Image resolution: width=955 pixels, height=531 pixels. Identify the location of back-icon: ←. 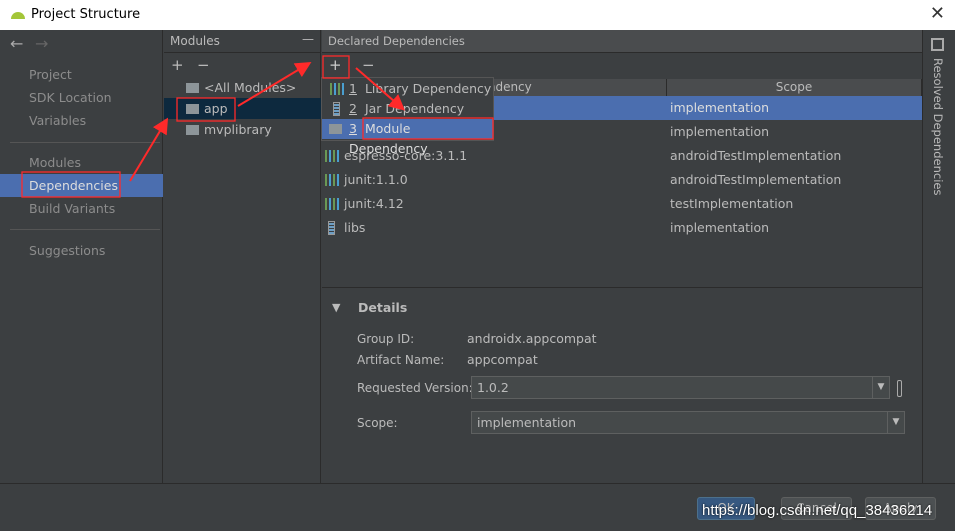
(16, 43).